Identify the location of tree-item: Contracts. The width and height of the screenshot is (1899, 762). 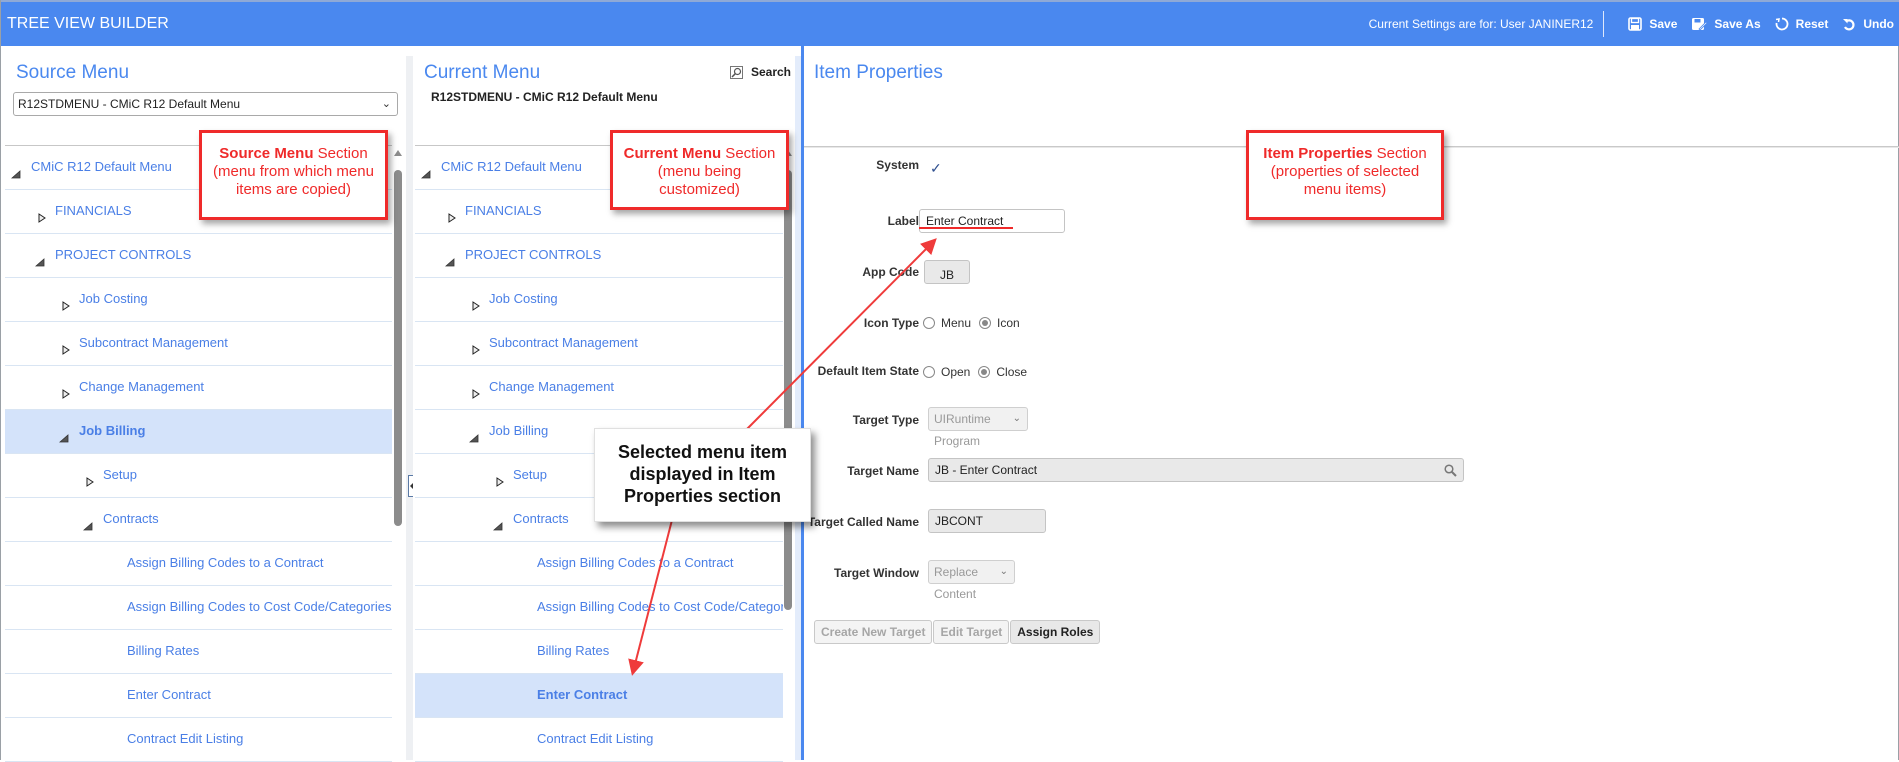
(198, 520).